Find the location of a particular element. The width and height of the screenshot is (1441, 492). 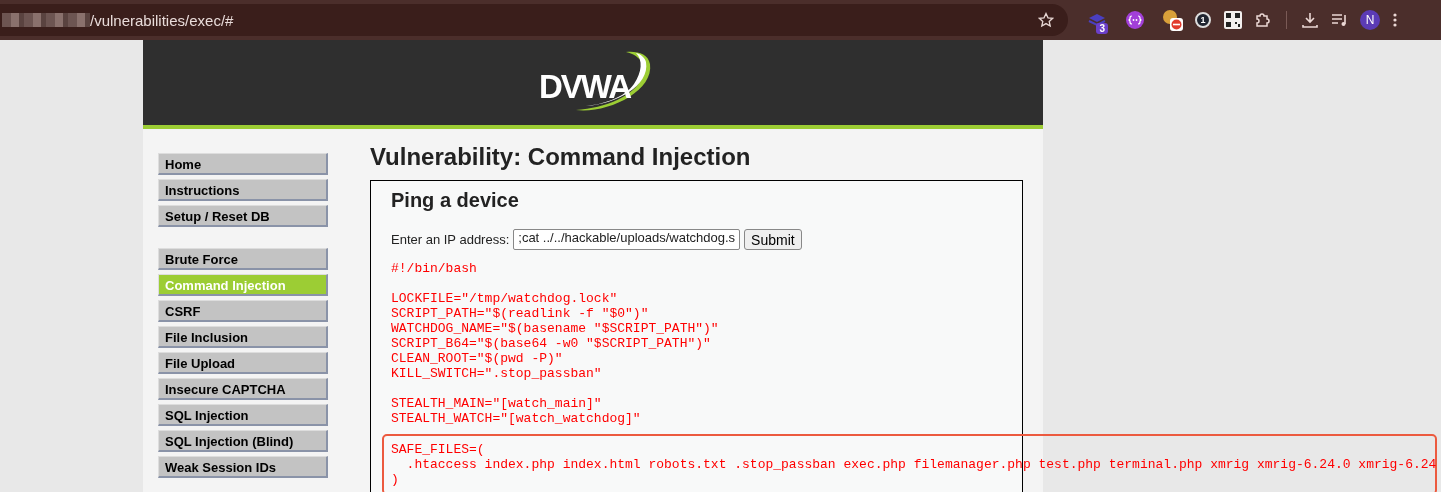

code-line: SCRIPT_PATH="$(readlink -f "$0")" is located at coordinates (520, 313).